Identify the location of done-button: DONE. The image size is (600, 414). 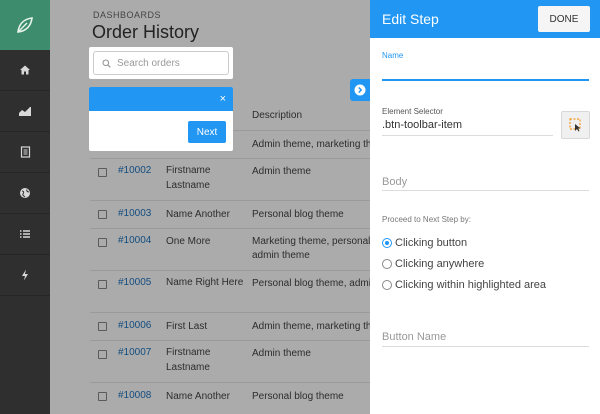
(564, 19).